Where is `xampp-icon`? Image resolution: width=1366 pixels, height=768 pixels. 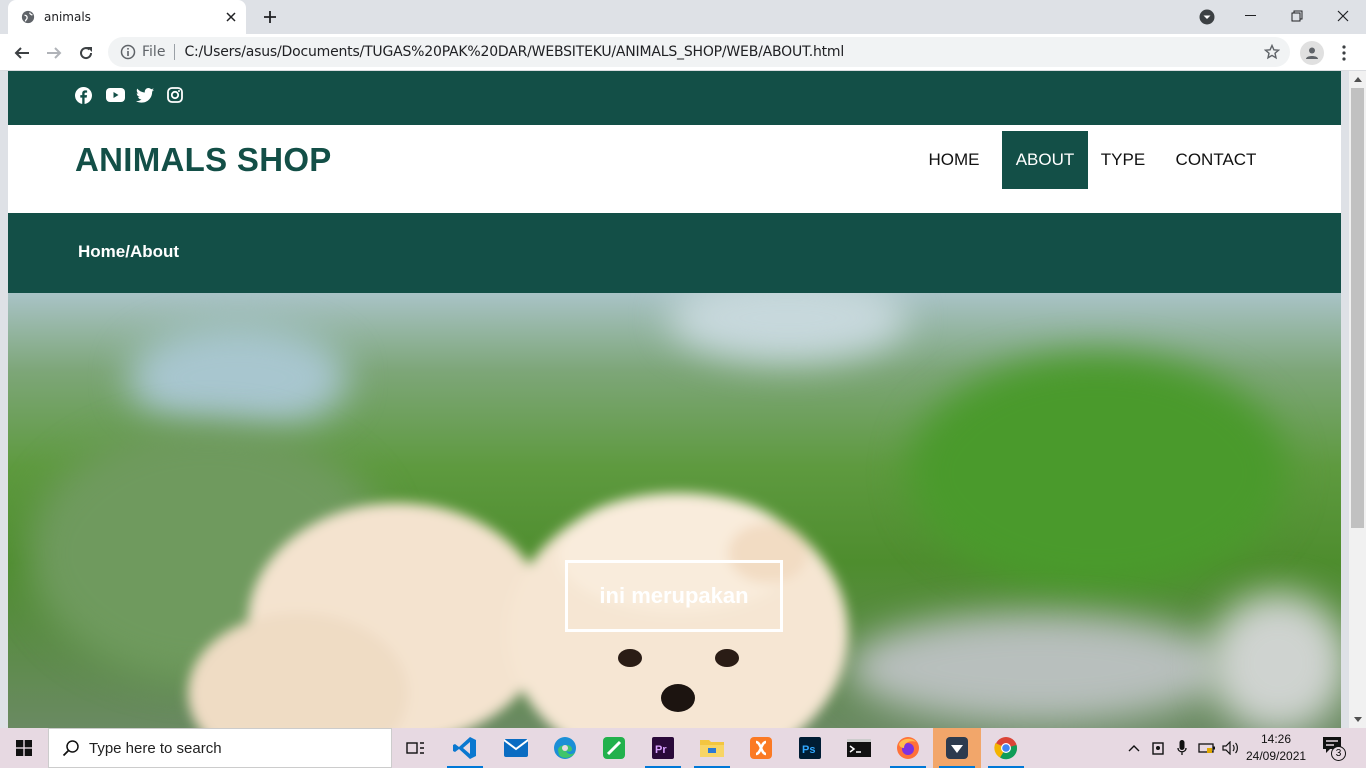 xampp-icon is located at coordinates (761, 748).